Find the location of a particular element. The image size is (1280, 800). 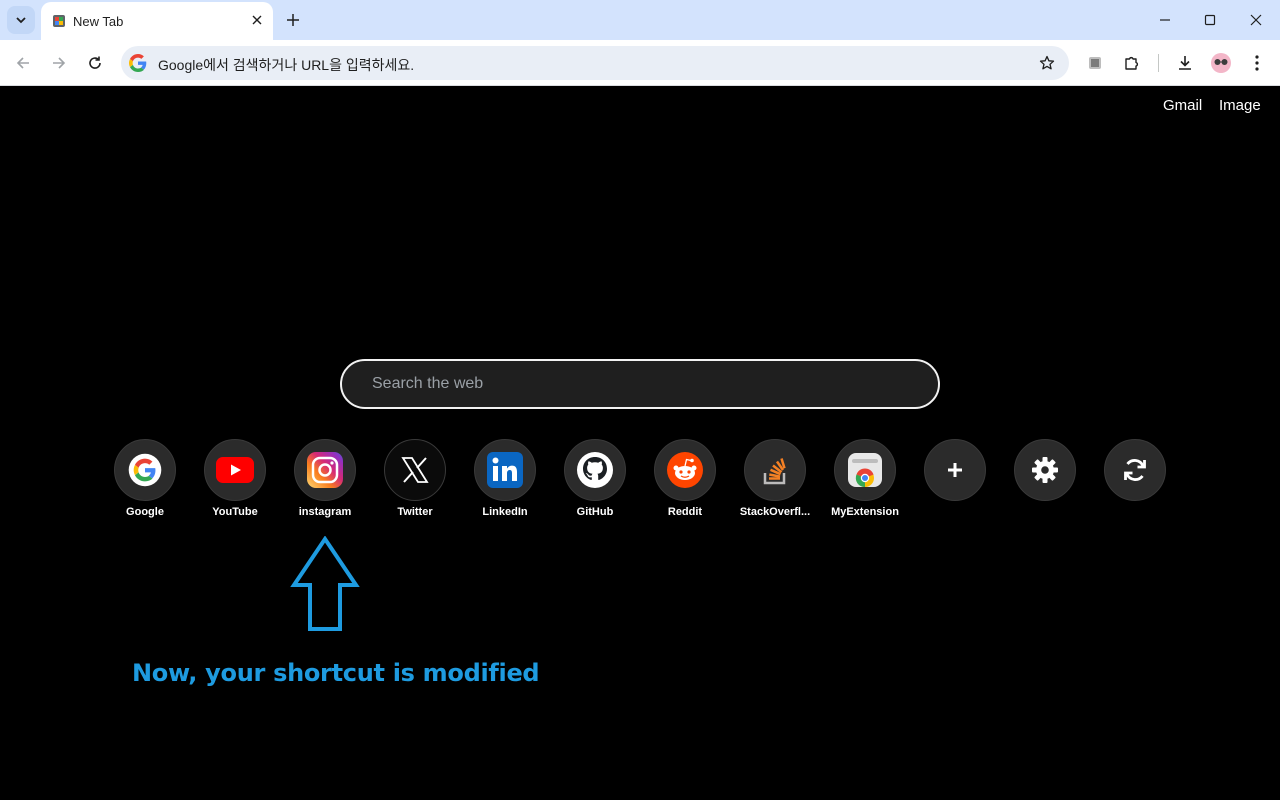

extensions-button is located at coordinates (1132, 63).